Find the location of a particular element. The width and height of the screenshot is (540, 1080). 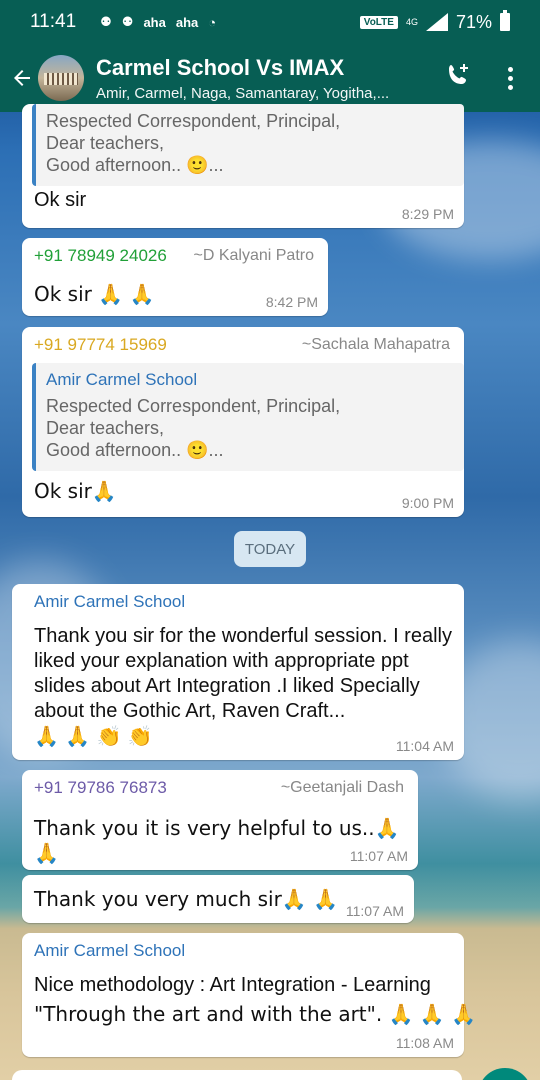

sender-phone: +91 79786 76873 is located at coordinates (100, 788).